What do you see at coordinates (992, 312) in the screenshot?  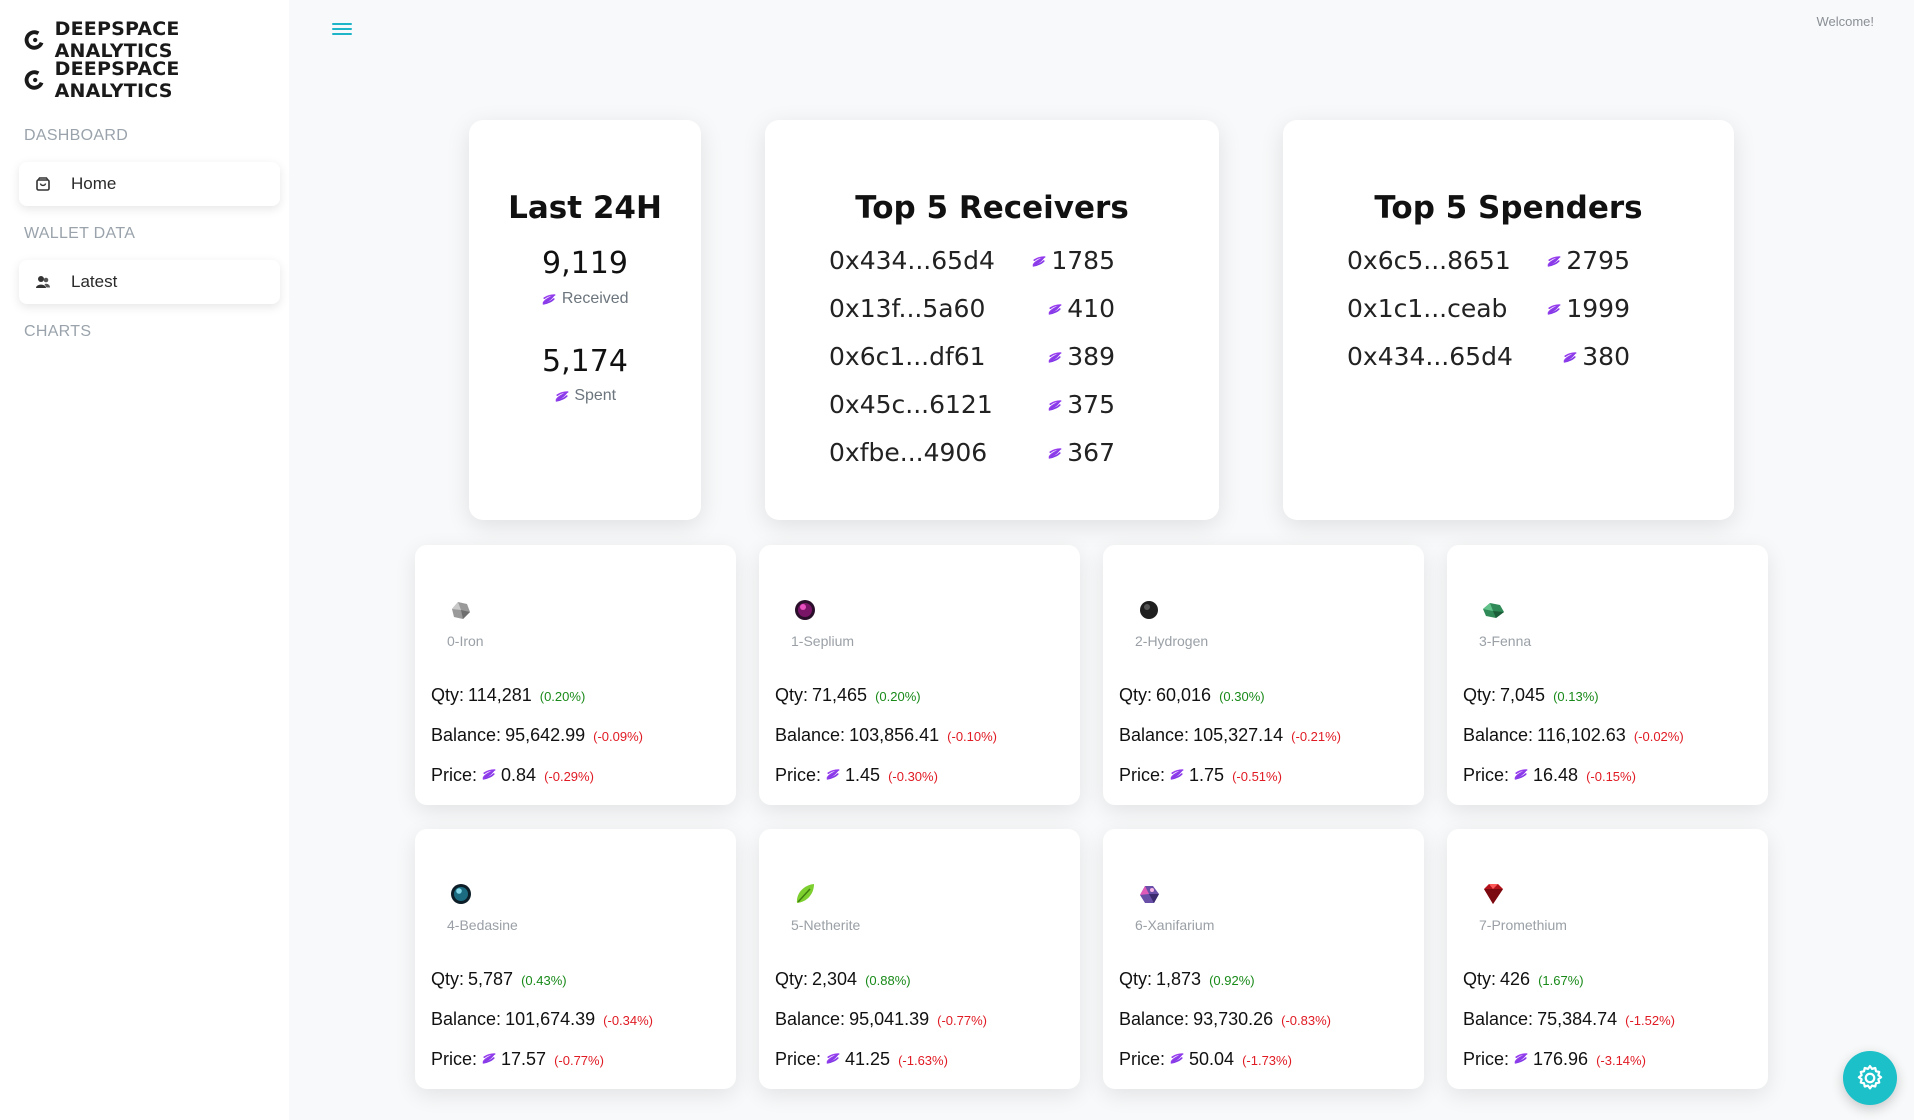 I see `rank-row: 0x13f...5a60 410` at bounding box center [992, 312].